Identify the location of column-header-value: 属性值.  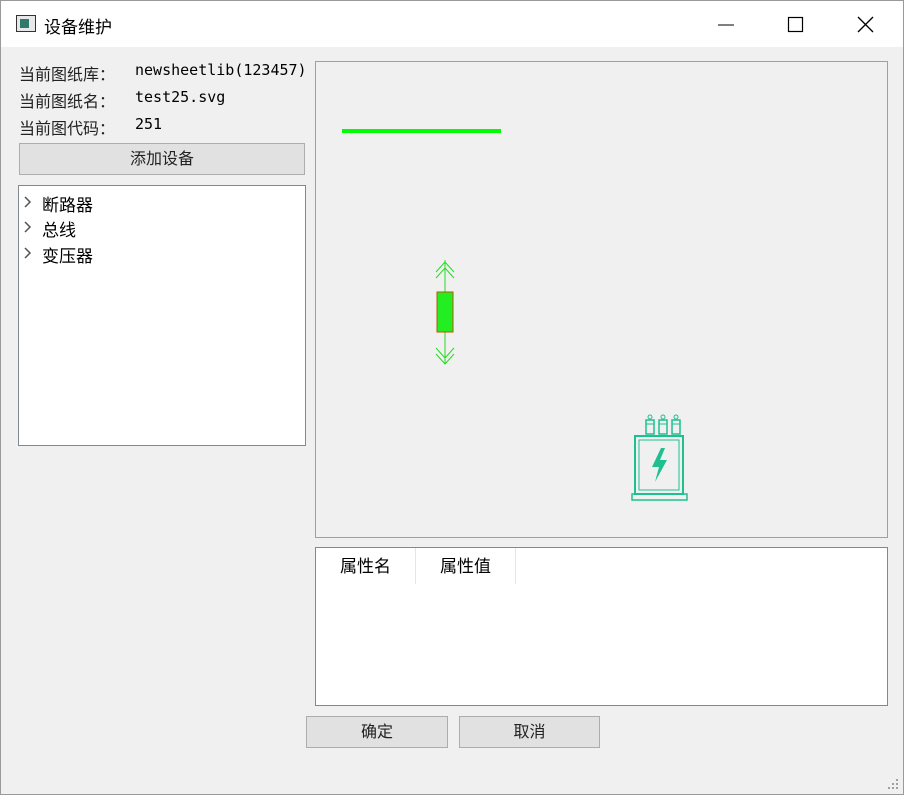
(466, 566).